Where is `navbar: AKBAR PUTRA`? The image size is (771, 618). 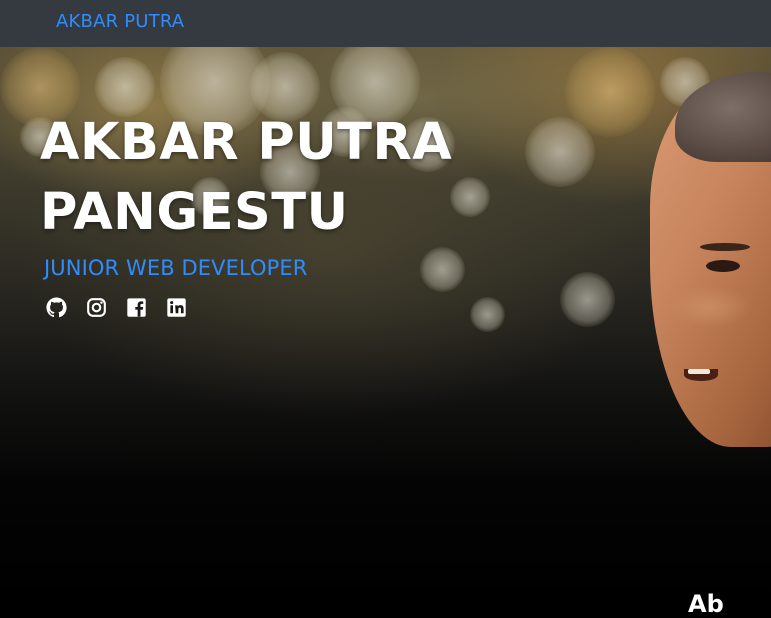 navbar: AKBAR PUTRA is located at coordinates (385, 23).